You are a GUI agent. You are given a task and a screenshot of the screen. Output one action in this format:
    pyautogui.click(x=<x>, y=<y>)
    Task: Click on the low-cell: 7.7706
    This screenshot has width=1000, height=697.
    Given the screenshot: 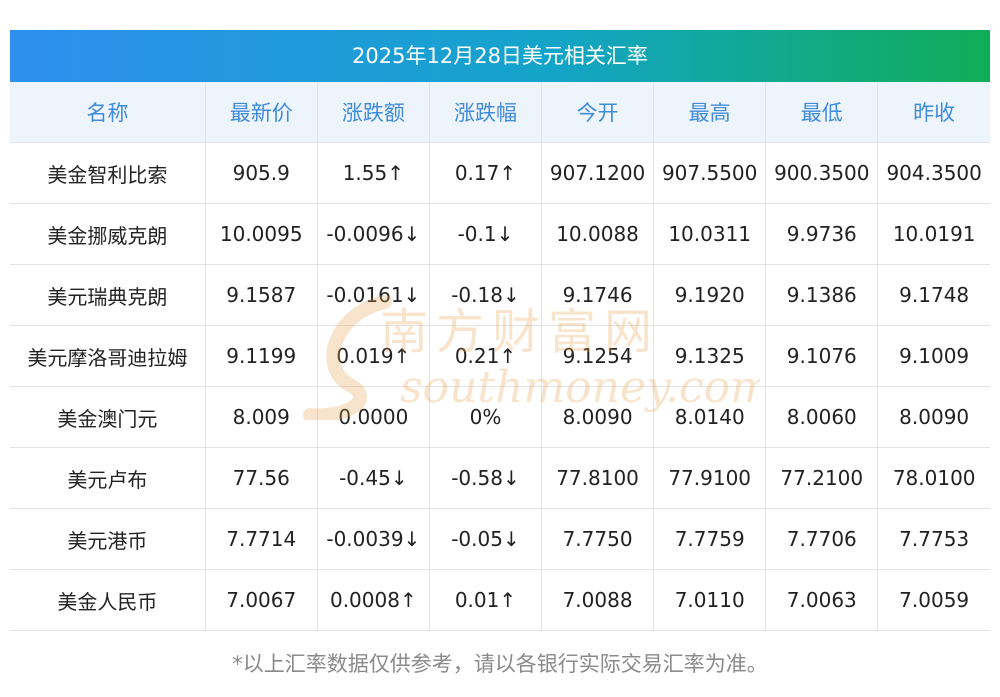 What is the action you would take?
    pyautogui.click(x=822, y=539)
    